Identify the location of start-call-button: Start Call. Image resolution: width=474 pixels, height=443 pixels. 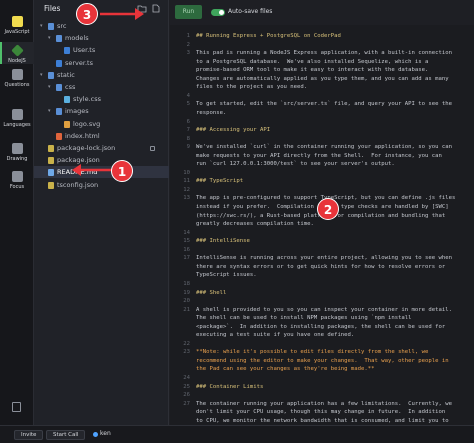
(66, 435).